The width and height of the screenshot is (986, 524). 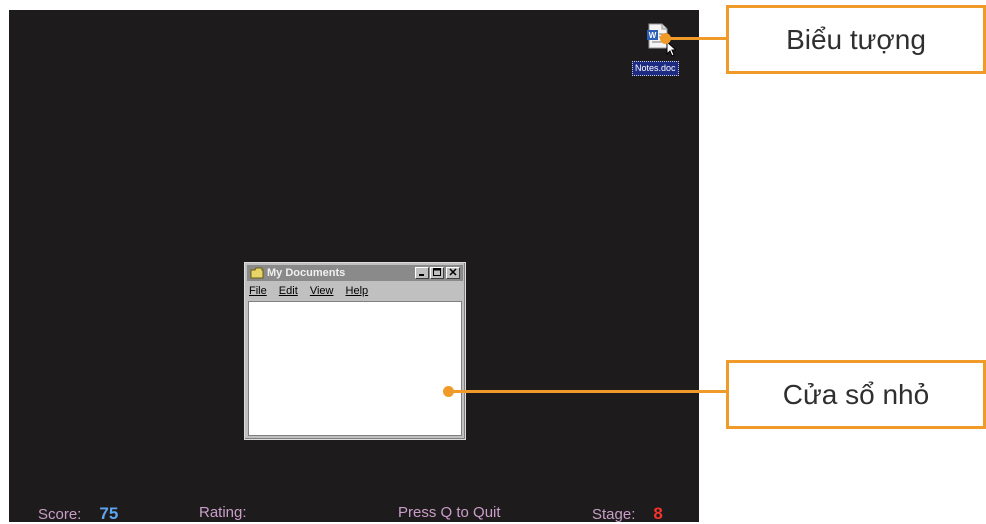 I want to click on menu-file: File, so click(x=258, y=291).